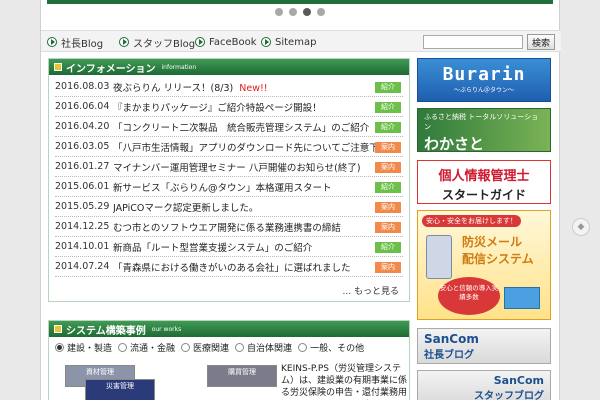 The width and height of the screenshot is (600, 400). What do you see at coordinates (242, 376) in the screenshot?
I see `thumb-purchase: 購買管理` at bounding box center [242, 376].